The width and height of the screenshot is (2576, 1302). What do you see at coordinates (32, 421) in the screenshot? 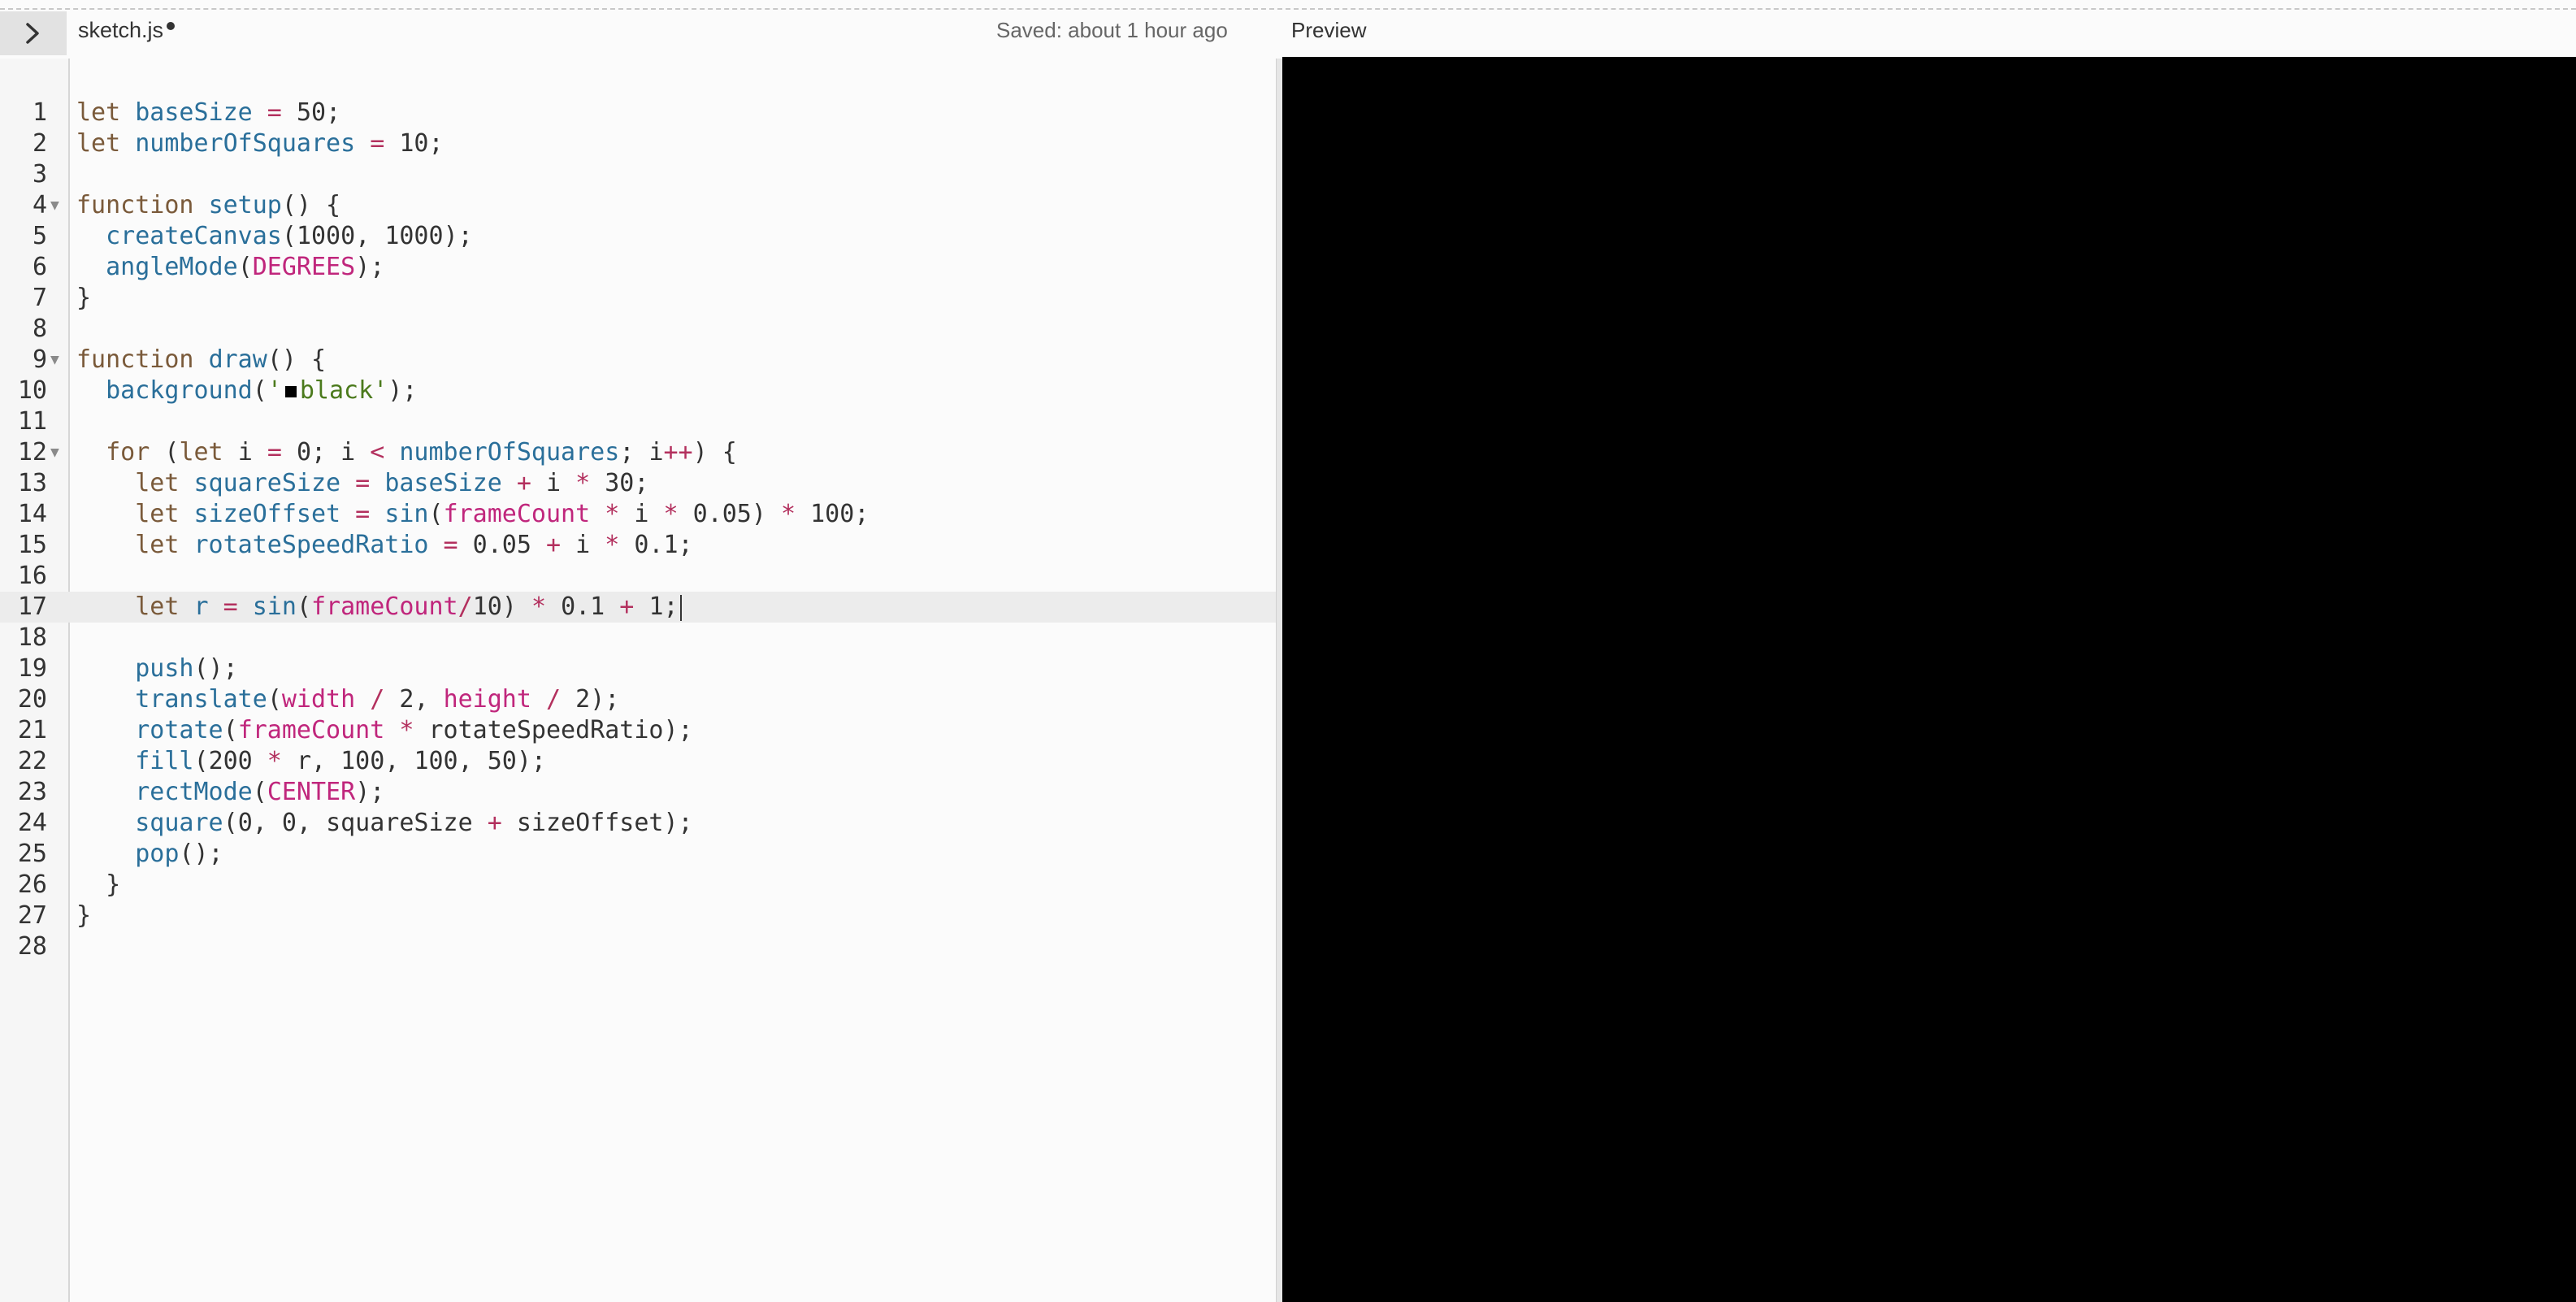
I see `line-number: 11` at bounding box center [32, 421].